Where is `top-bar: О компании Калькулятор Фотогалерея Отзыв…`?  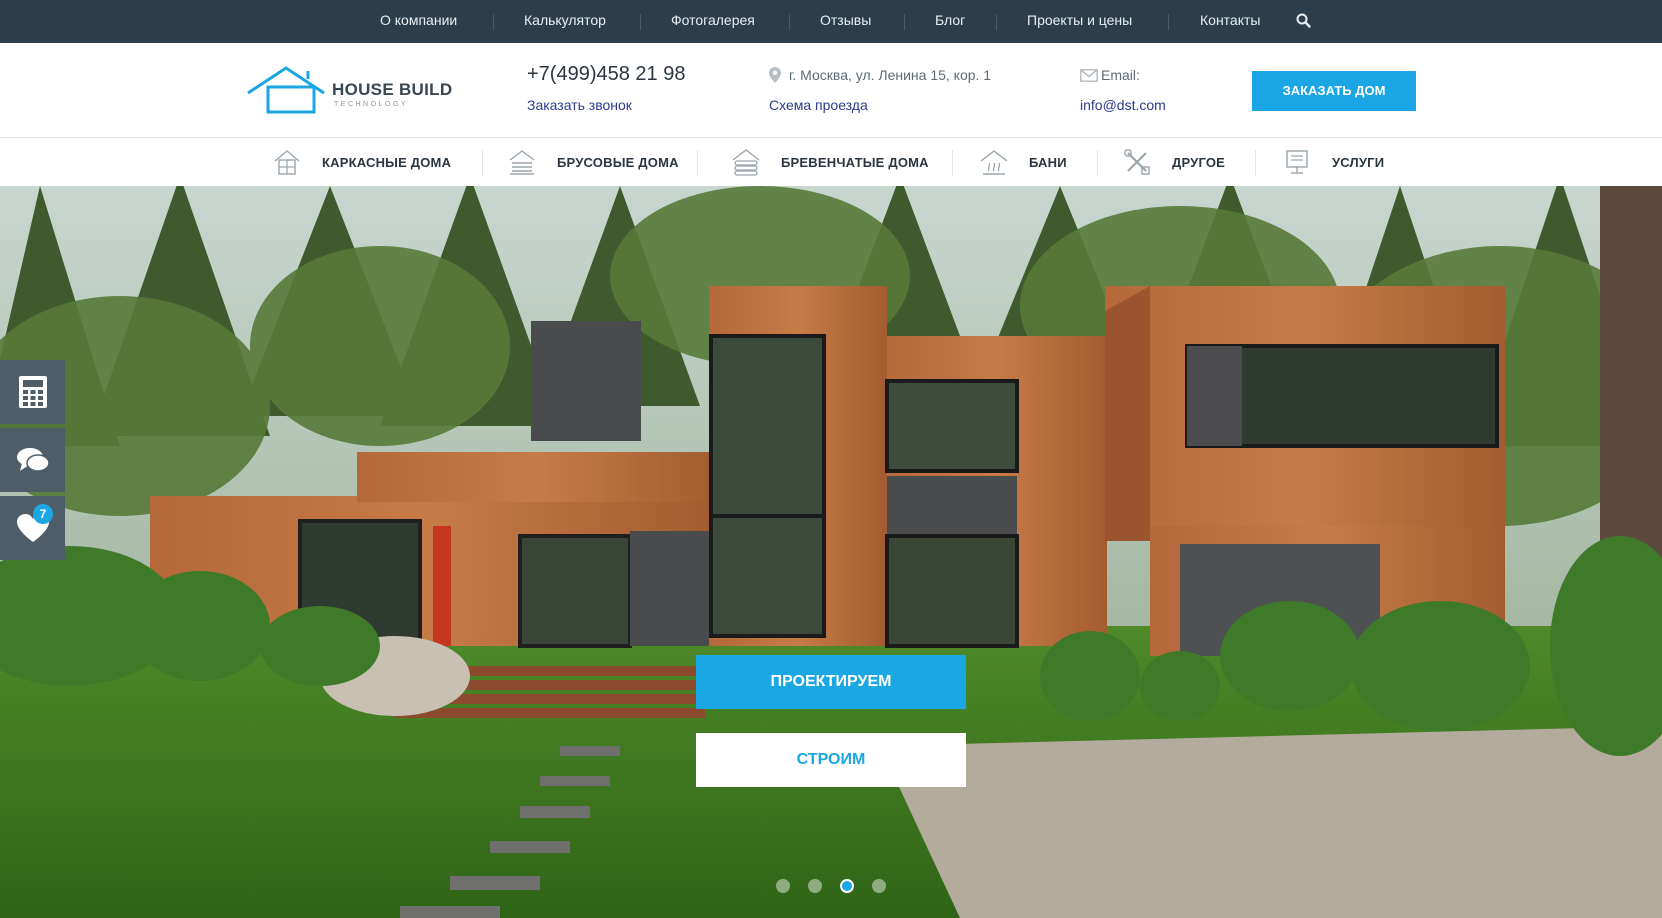
top-bar: О компании Калькулятор Фотогалерея Отзыв… is located at coordinates (831, 21).